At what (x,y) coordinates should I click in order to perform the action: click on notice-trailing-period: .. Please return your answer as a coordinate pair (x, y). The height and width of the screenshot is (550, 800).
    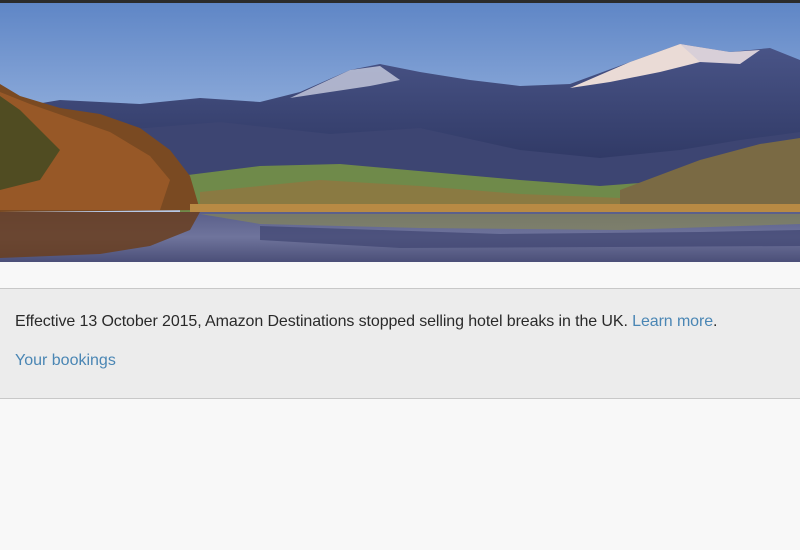
    Looking at the image, I should click on (715, 321).